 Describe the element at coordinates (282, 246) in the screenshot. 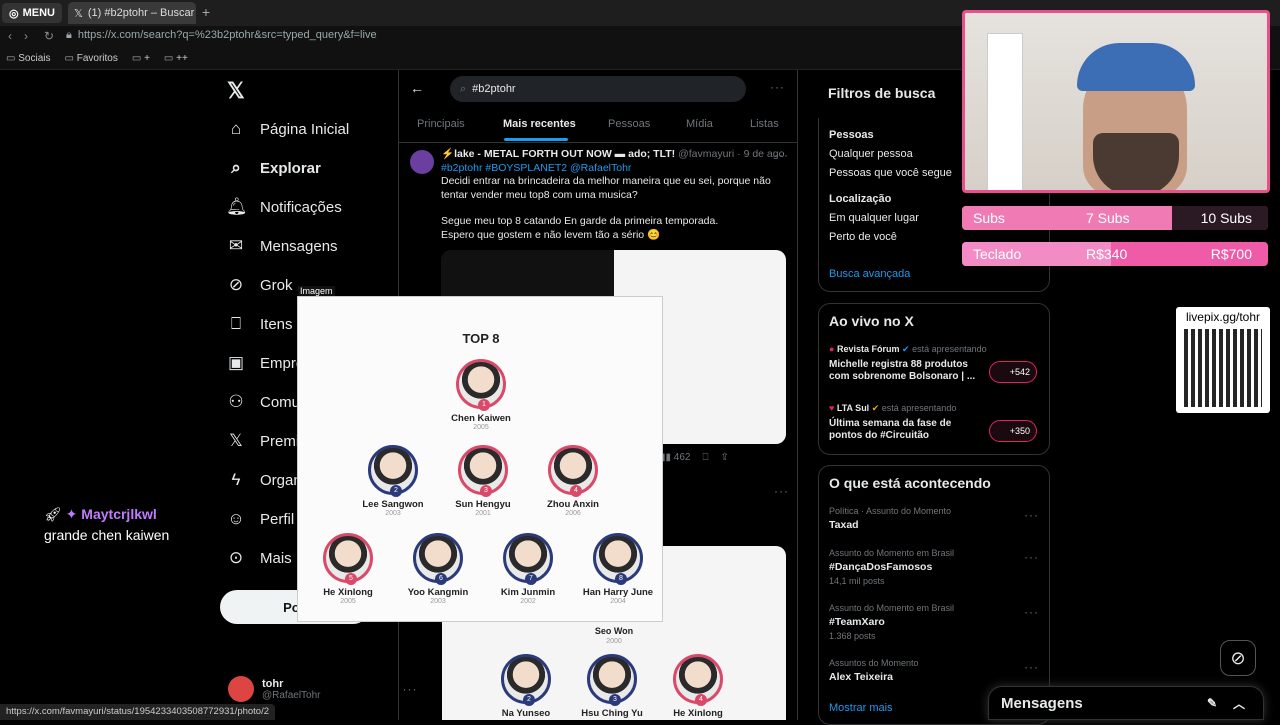

I see `nav-item-messages: ✉ Mensagens` at that location.